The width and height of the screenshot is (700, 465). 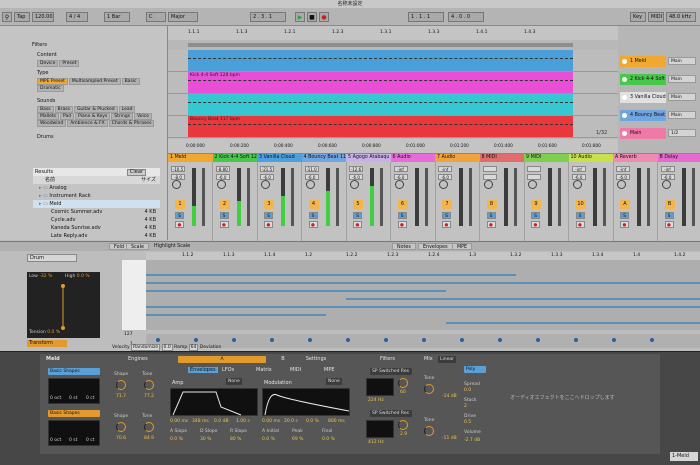 I want to click on res-b-value: 2.9, so click(x=403, y=434).